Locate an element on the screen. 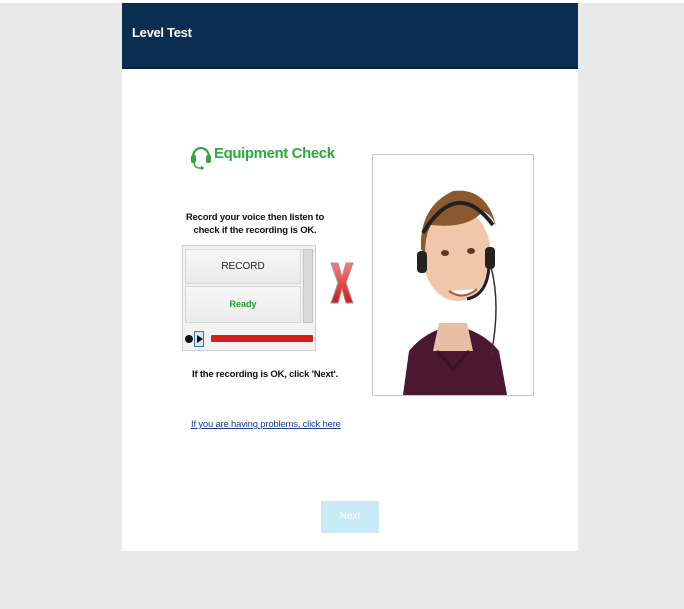 The height and width of the screenshot is (609, 684). equipment-check-heading: Equipment Check is located at coordinates (262, 156).